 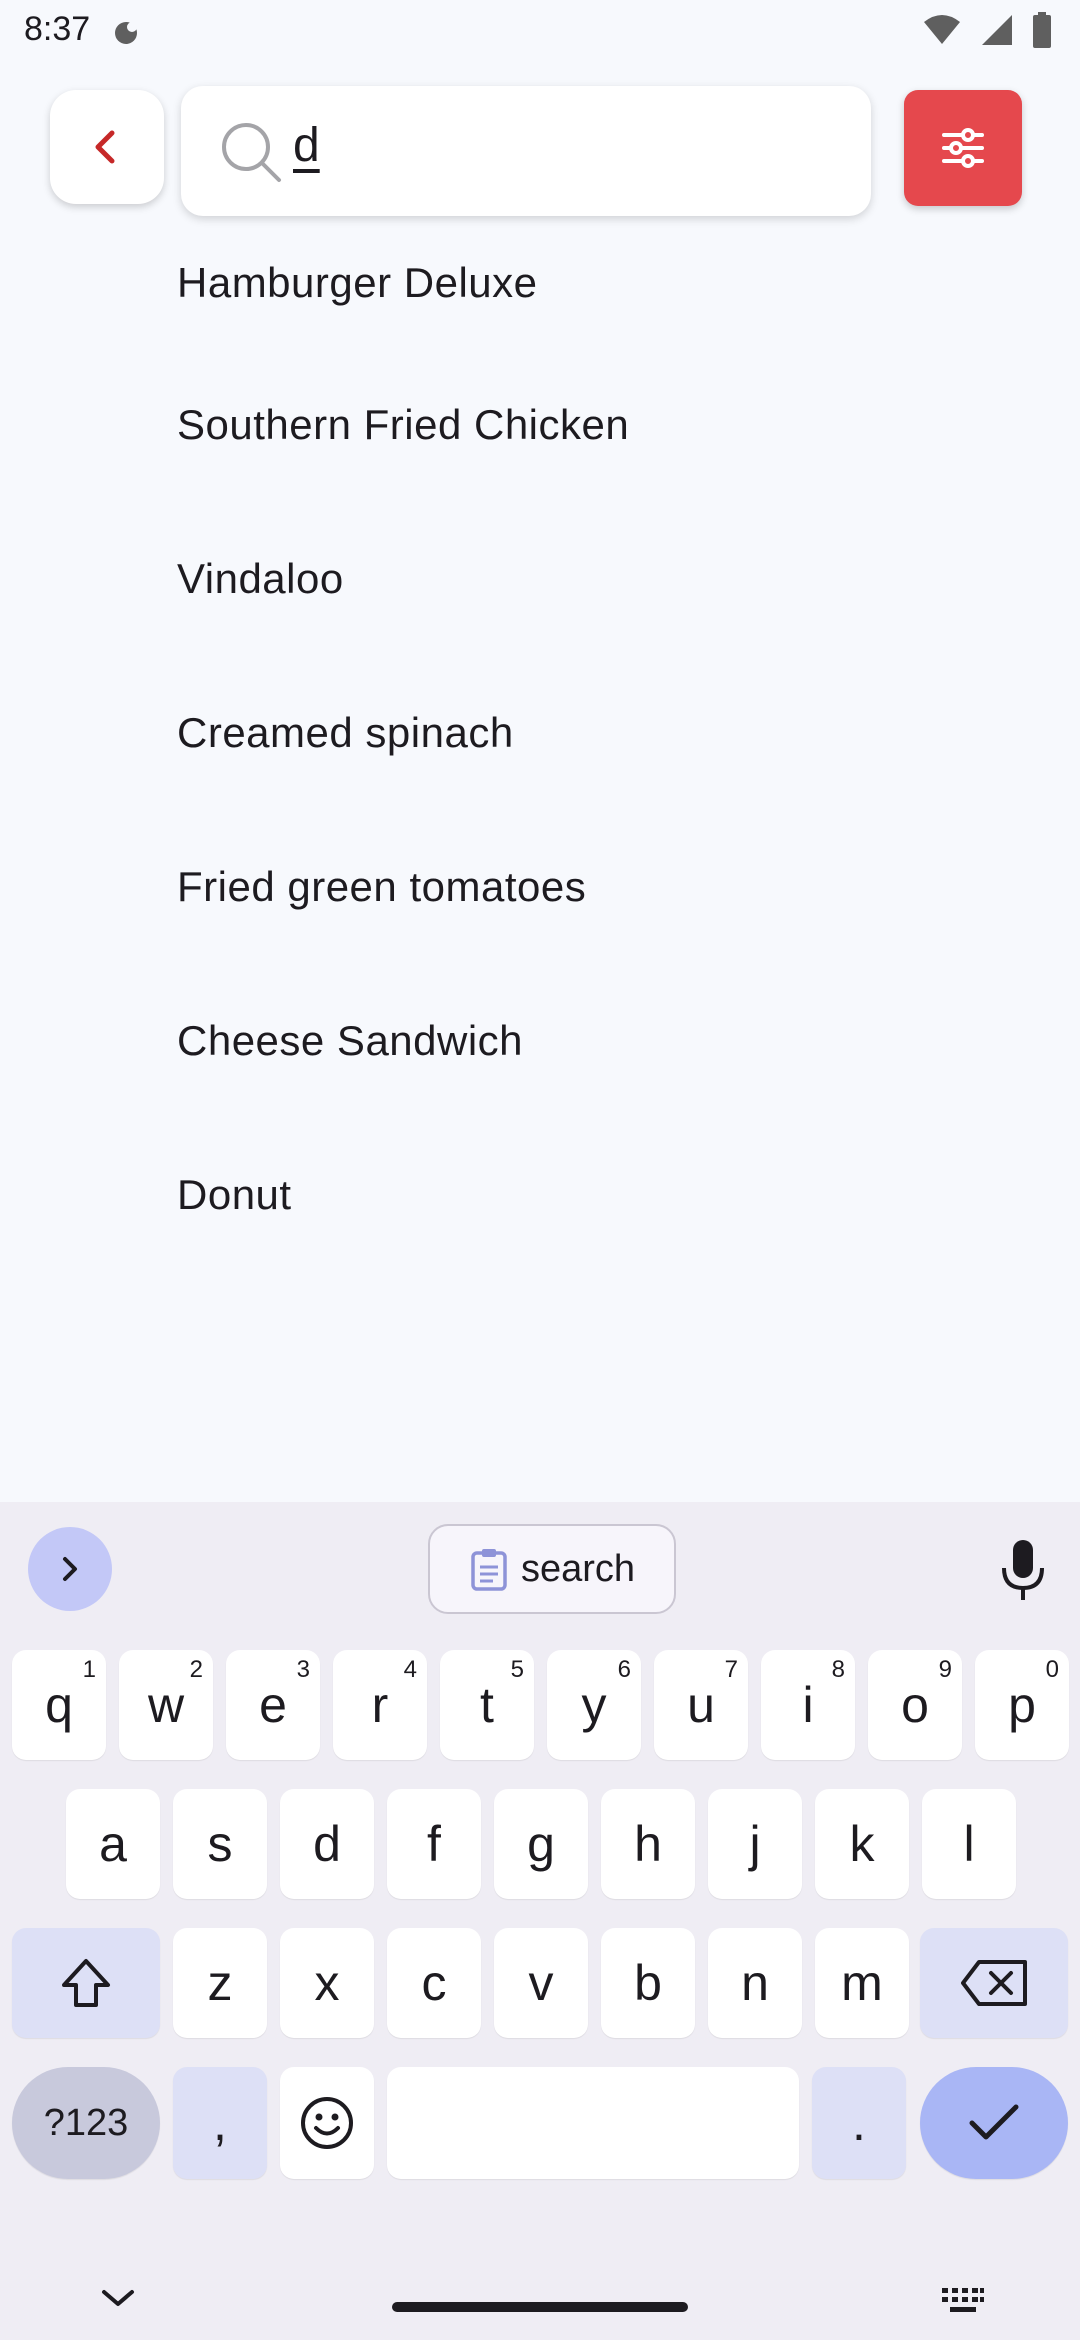 What do you see at coordinates (915, 1705) in the screenshot?
I see `key-o: o9` at bounding box center [915, 1705].